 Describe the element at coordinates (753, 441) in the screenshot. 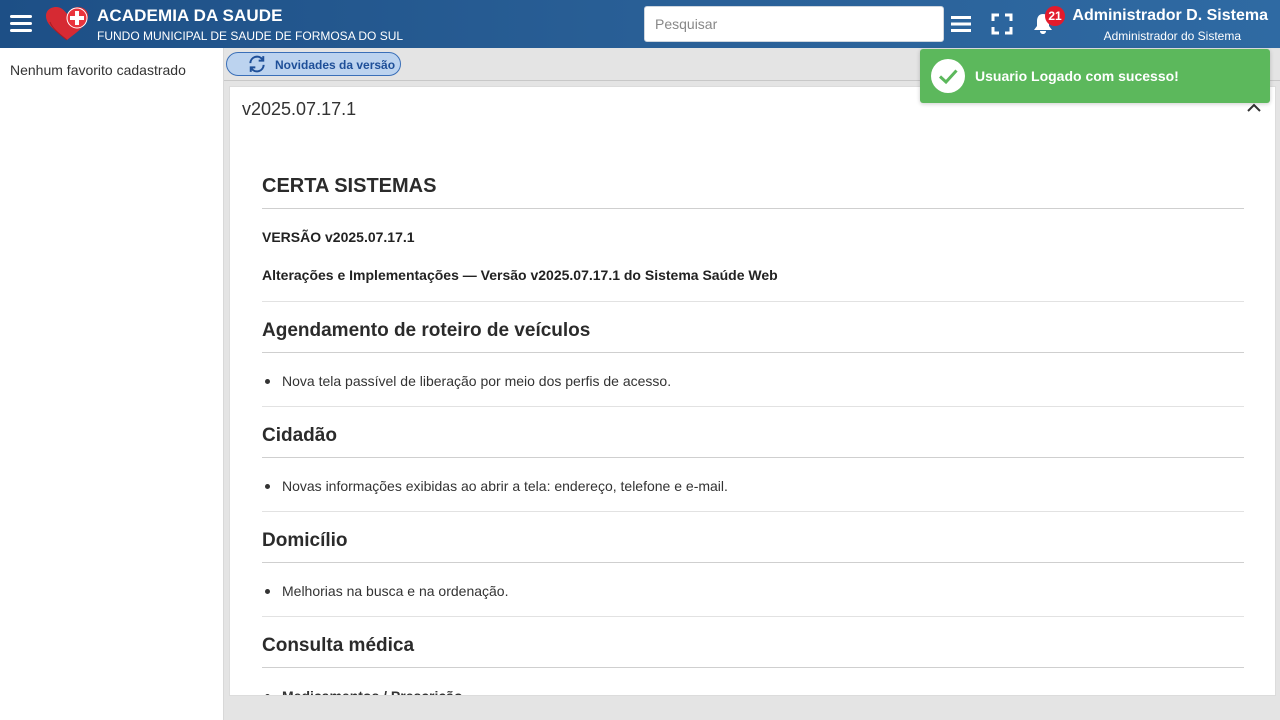

I see `section-title: Cidadão` at that location.